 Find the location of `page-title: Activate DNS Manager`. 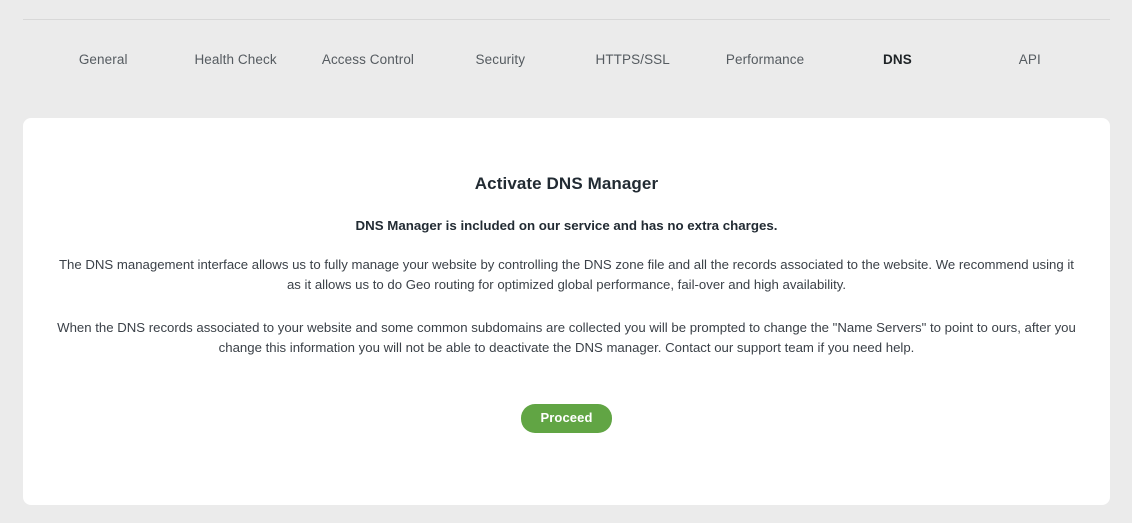

page-title: Activate DNS Manager is located at coordinates (566, 183).